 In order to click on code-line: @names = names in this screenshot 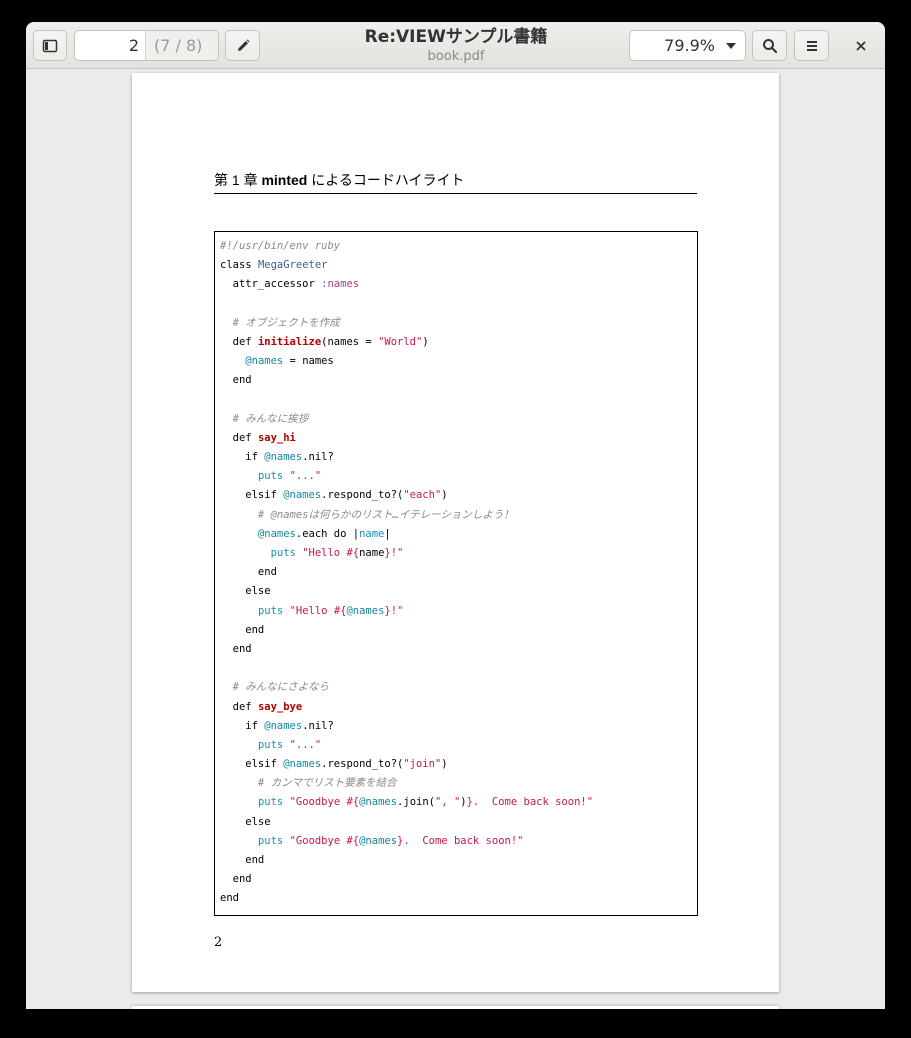, I will do `click(406, 361)`.